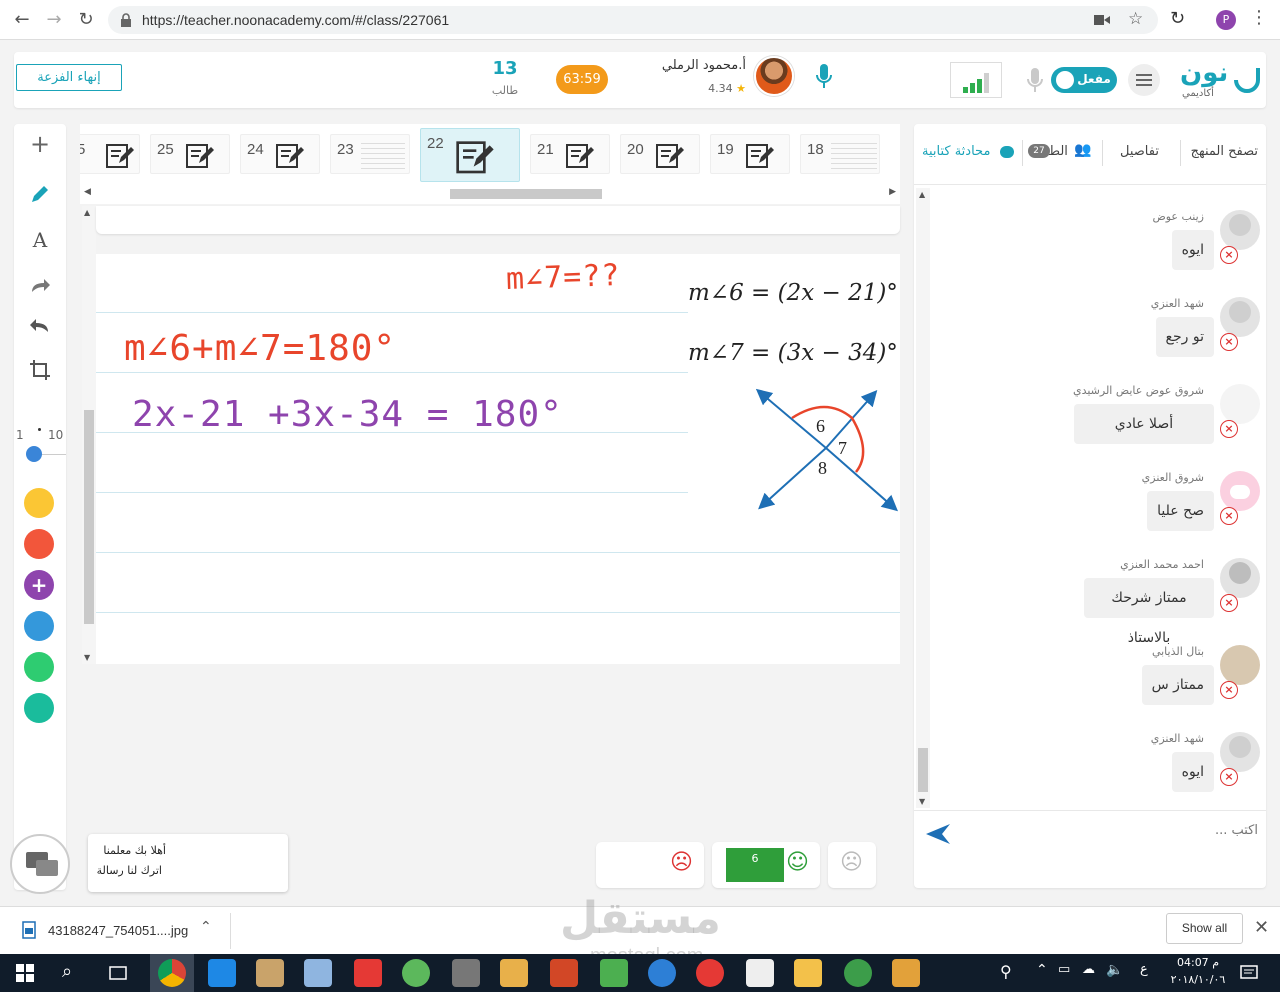 This screenshot has height=992, width=1280. Describe the element at coordinates (118, 930) in the screenshot. I see `download-file-name: 43188247_754051....jpg` at that location.